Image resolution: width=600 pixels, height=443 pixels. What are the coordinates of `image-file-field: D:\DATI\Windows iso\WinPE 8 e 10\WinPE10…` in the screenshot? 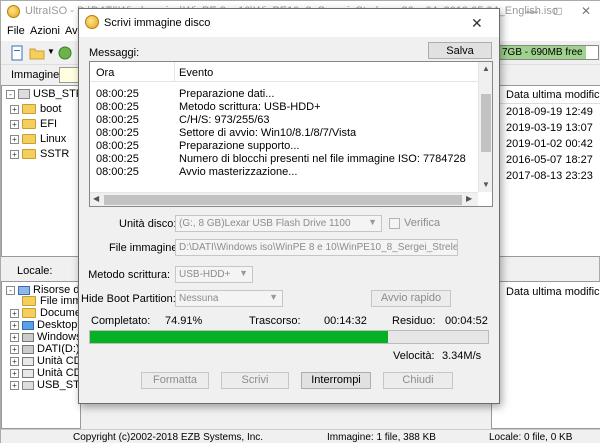 It's located at (316, 247).